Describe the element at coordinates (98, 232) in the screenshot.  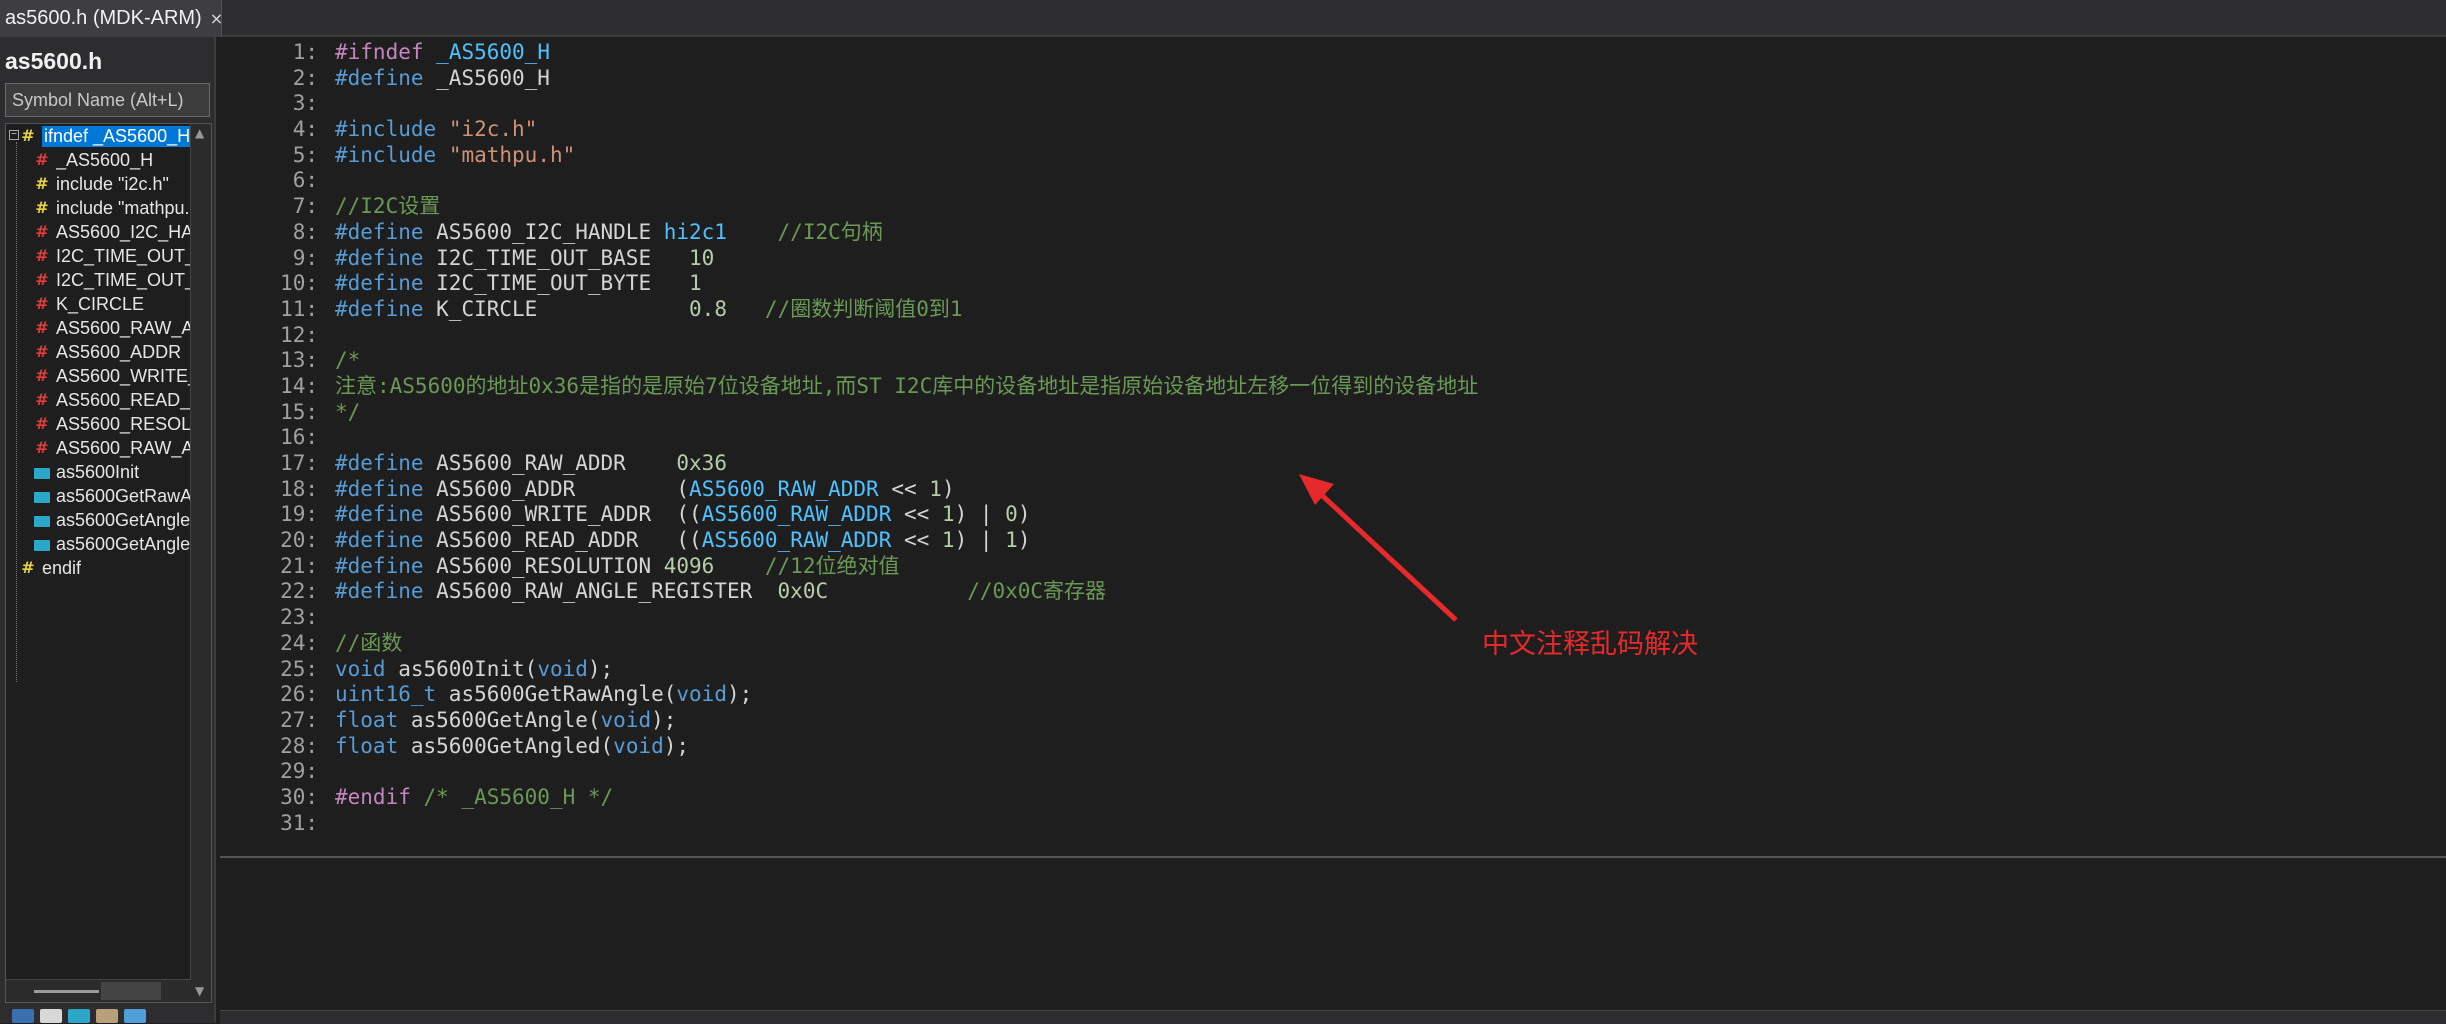
I see `symbol-tree-item: # AS5600_I2C_HANDLE` at that location.